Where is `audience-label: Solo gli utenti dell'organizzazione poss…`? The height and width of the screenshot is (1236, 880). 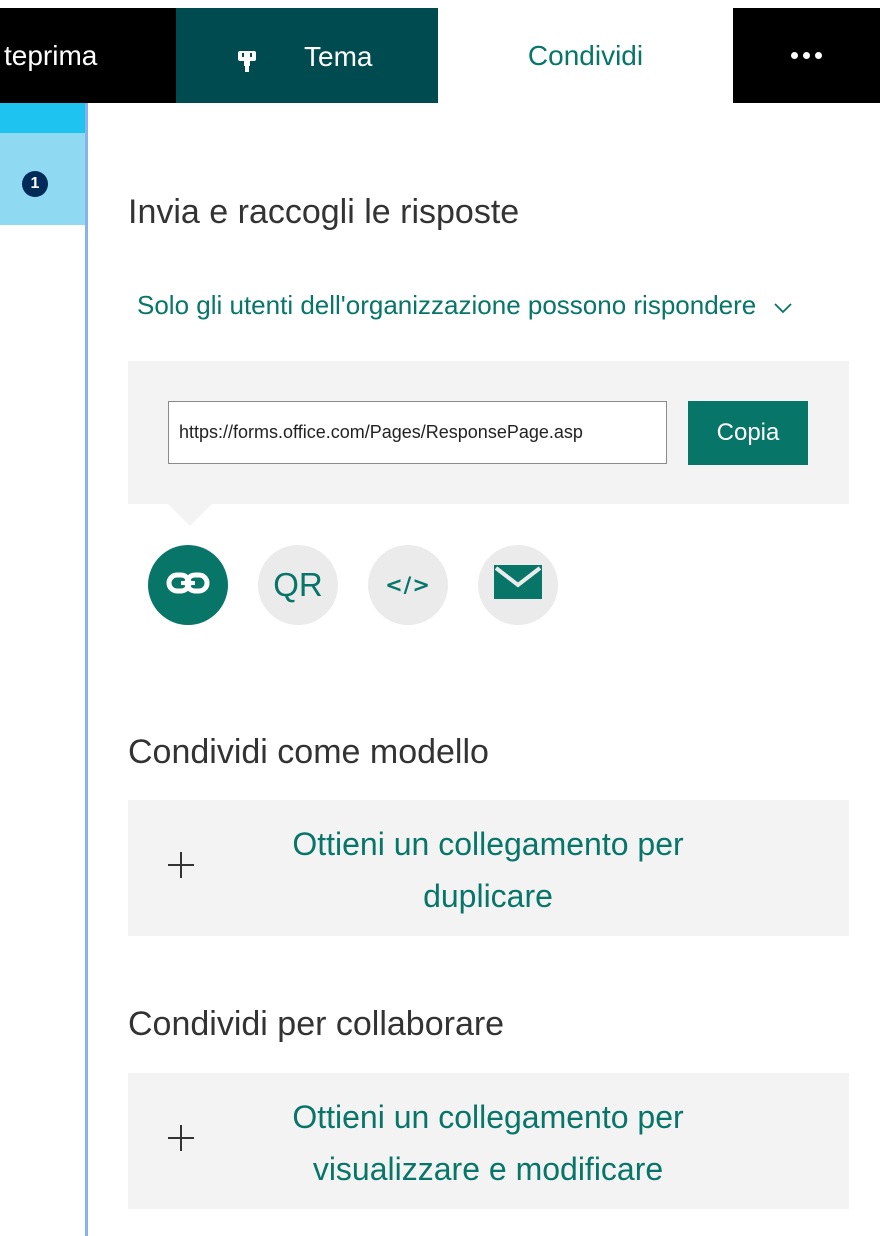
audience-label: Solo gli utenti dell'organizzazione poss… is located at coordinates (447, 305).